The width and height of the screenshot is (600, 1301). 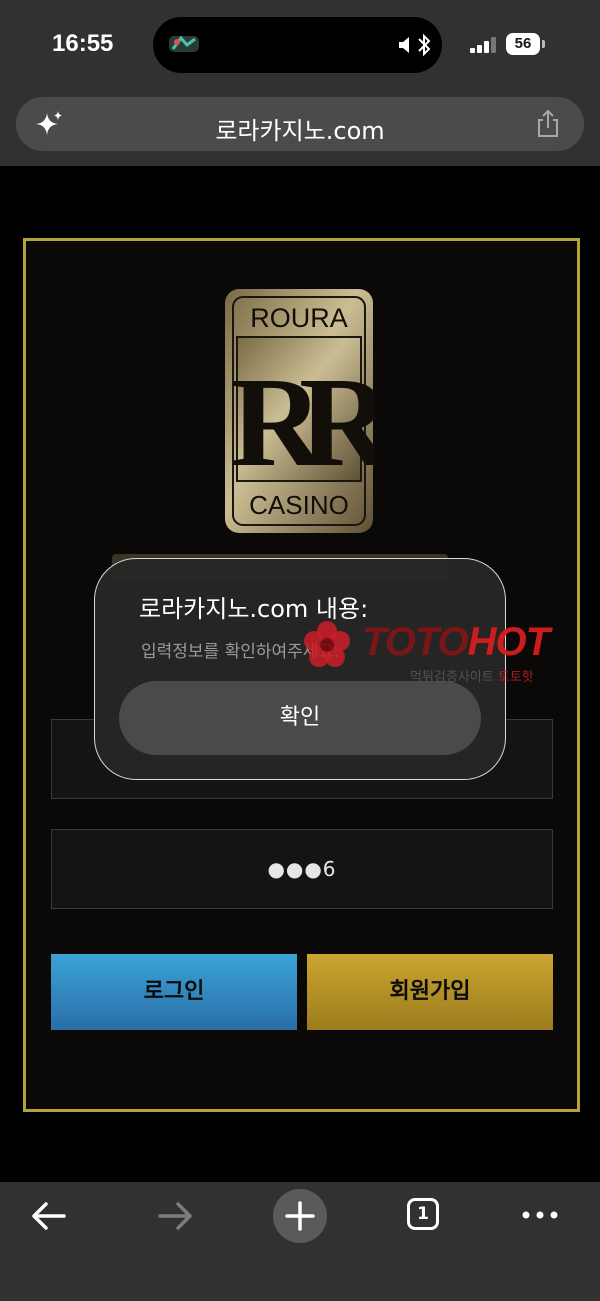 What do you see at coordinates (424, 45) in the screenshot?
I see `bluetooth-icon` at bounding box center [424, 45].